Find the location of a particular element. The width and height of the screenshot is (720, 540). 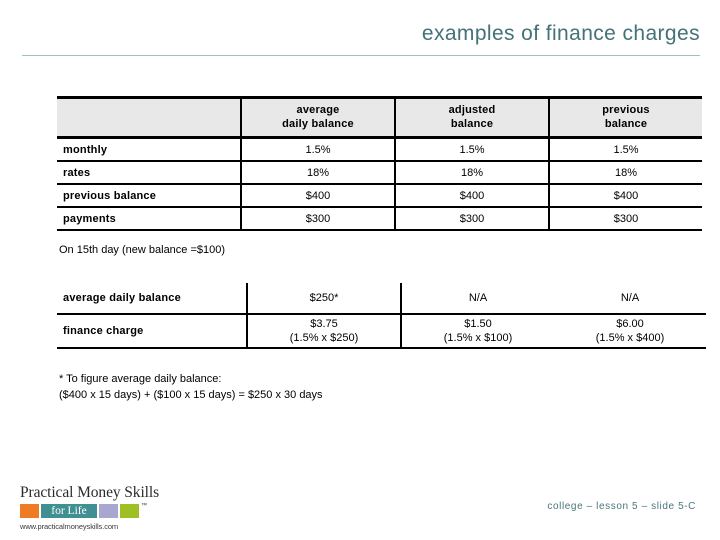

cell-formula: (1.5% x $100) is located at coordinates (478, 338).